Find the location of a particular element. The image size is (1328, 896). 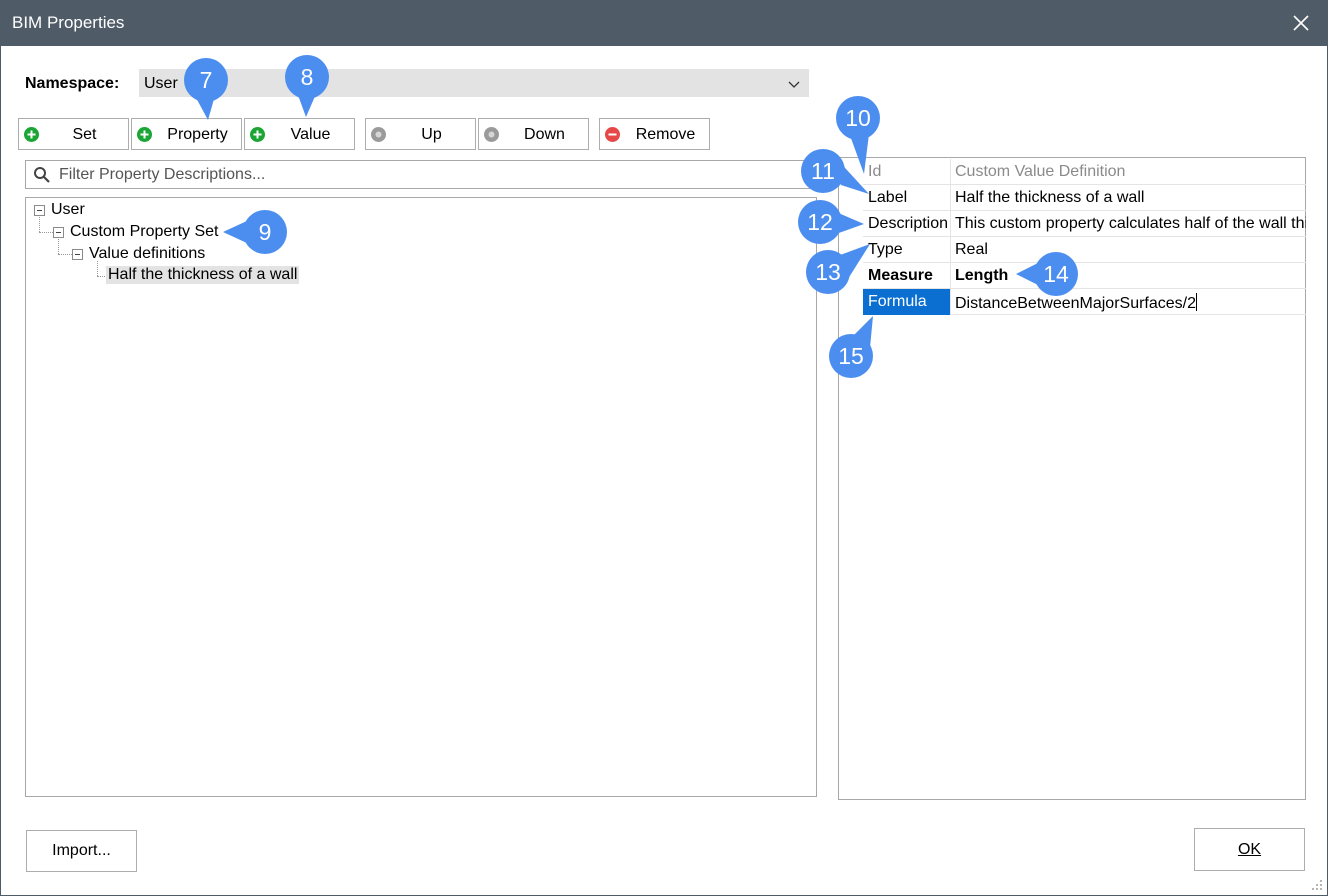

grid-name: Formula is located at coordinates (907, 302).